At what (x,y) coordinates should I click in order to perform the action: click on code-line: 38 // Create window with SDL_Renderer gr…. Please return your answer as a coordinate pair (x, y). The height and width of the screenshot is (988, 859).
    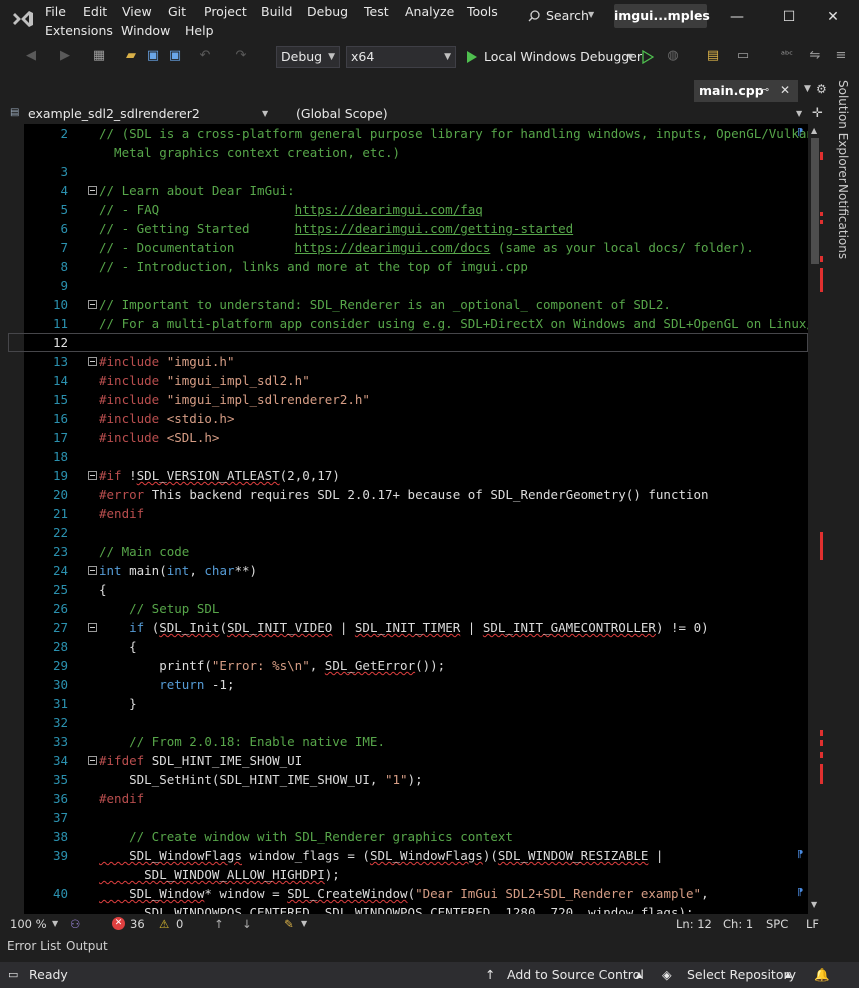
    Looking at the image, I should click on (408, 836).